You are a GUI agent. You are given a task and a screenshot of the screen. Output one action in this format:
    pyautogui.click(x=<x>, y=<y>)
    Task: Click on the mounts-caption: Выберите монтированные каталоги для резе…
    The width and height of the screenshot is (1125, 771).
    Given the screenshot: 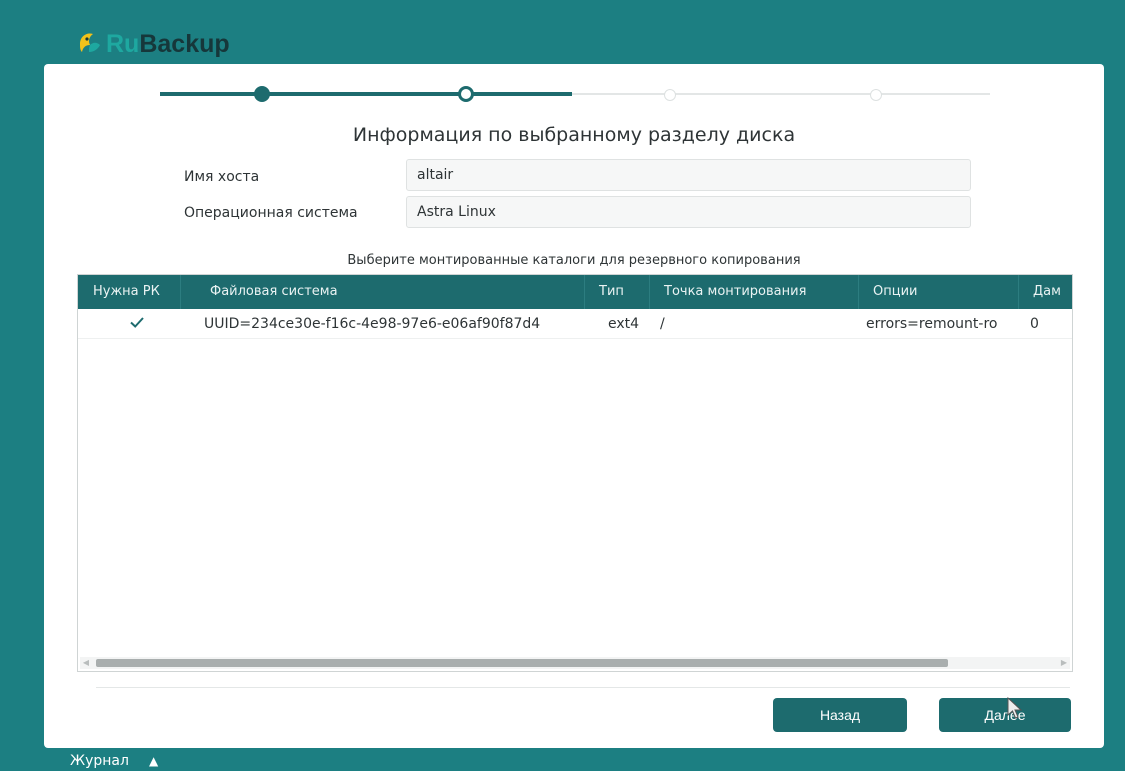 What is the action you would take?
    pyautogui.click(x=574, y=260)
    